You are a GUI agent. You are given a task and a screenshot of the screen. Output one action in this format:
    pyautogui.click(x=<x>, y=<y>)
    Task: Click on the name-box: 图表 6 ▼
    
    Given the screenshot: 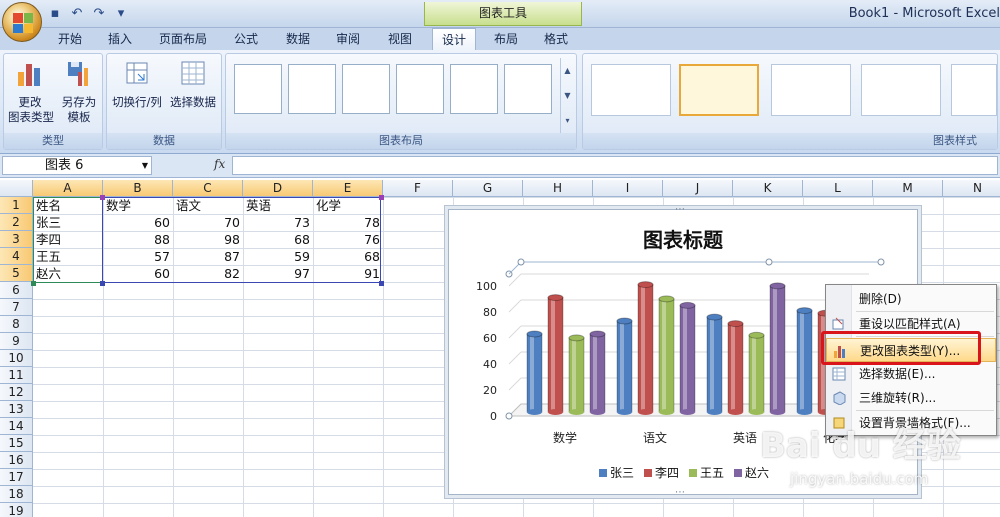 What is the action you would take?
    pyautogui.click(x=77, y=165)
    